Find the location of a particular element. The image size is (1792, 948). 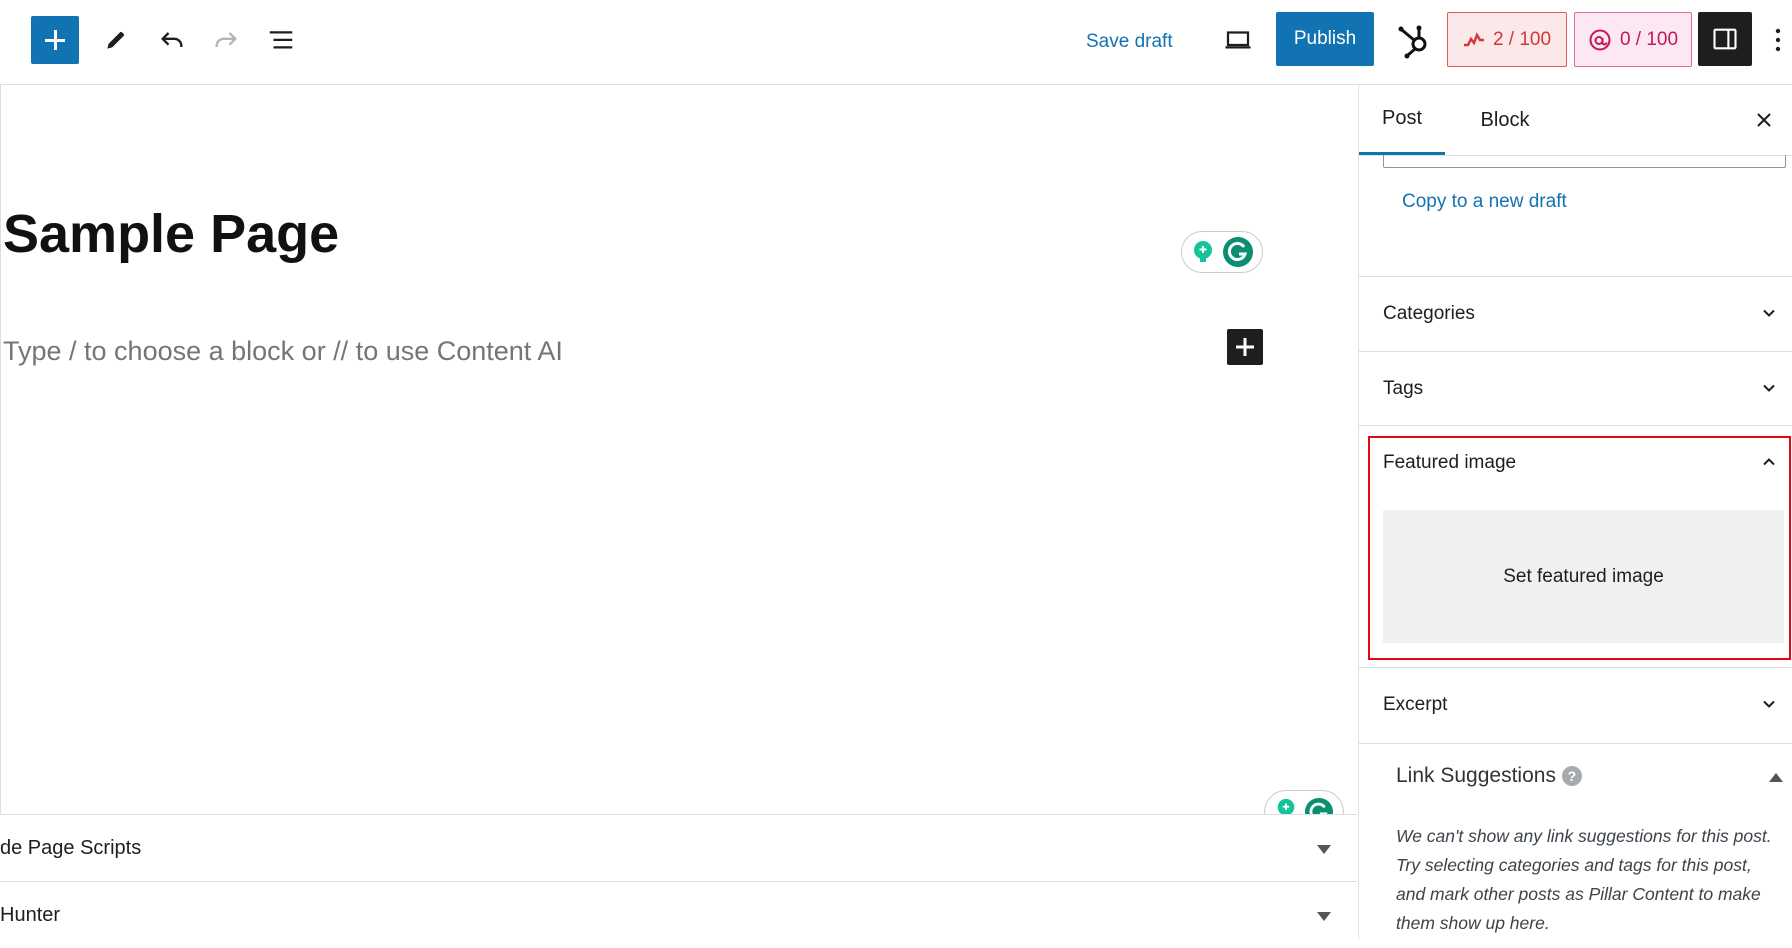

block-inserter-button is located at coordinates (55, 40).